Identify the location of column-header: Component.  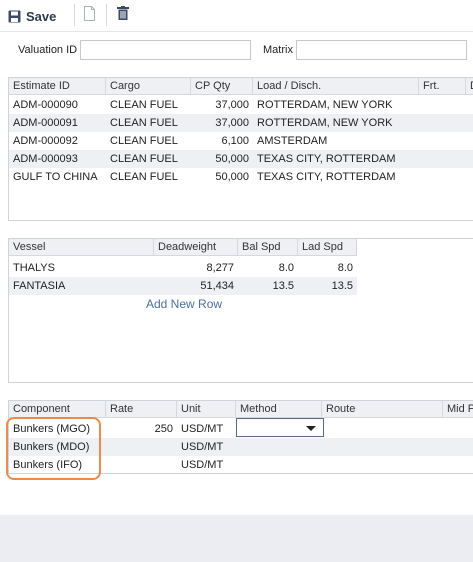
(57, 409).